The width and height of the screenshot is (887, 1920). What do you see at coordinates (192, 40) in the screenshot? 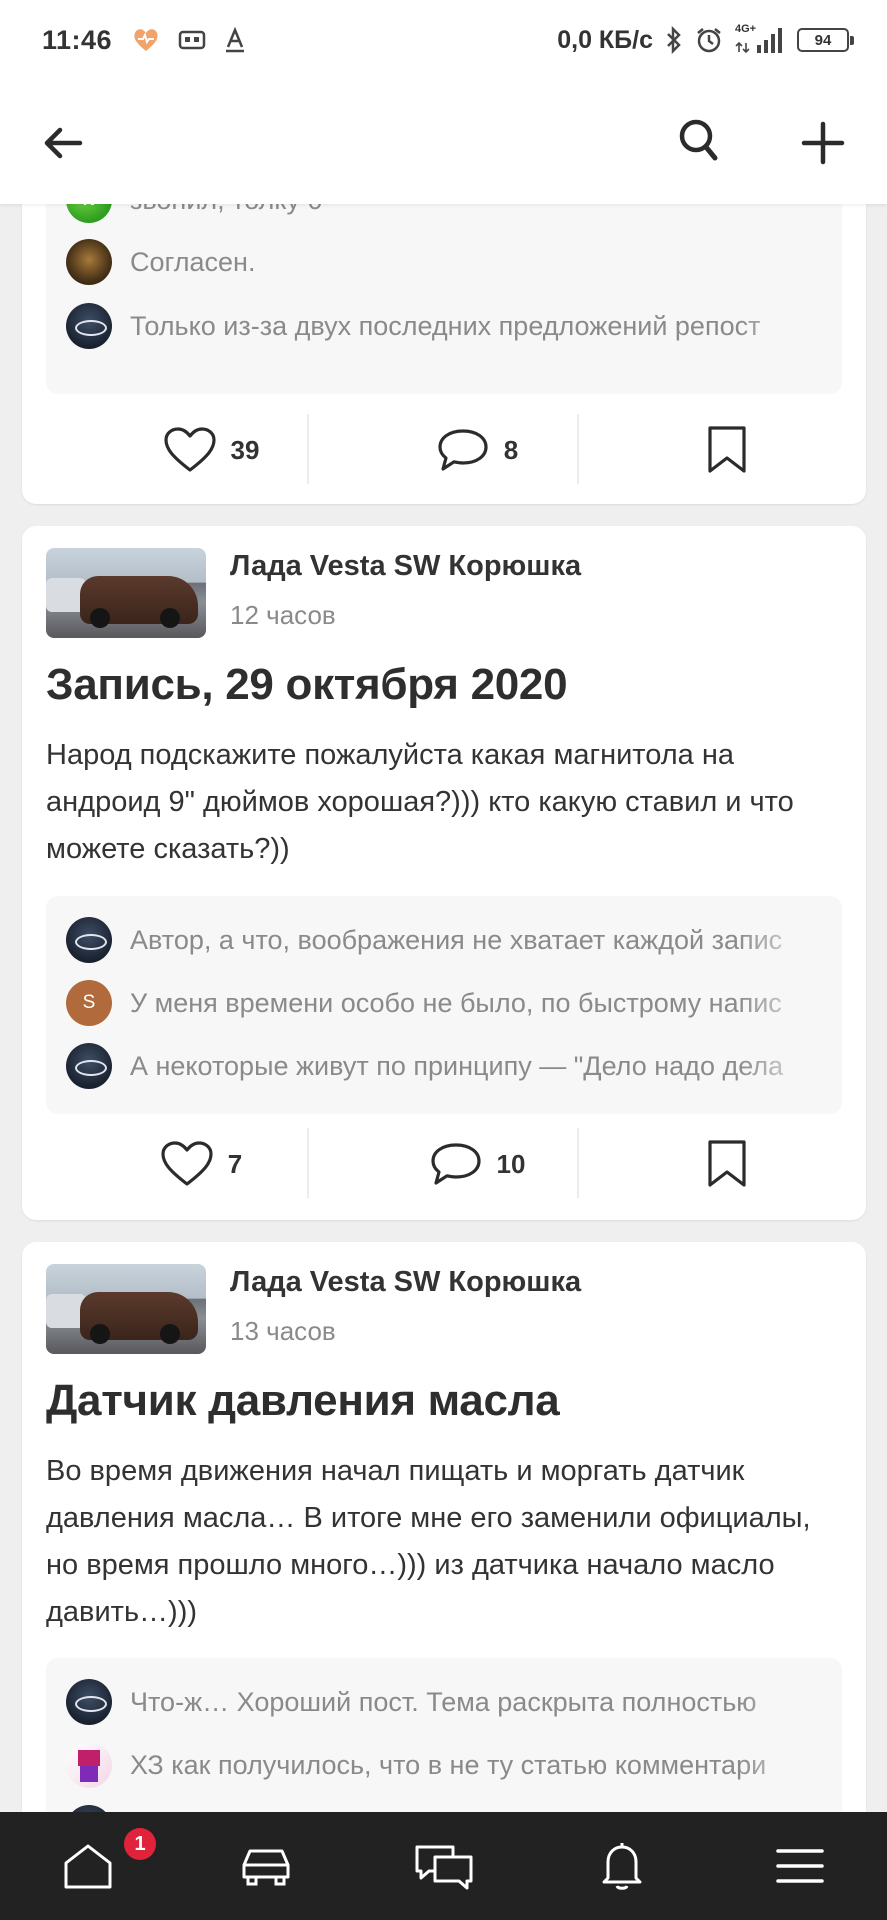
I see `vr-headset-icon` at bounding box center [192, 40].